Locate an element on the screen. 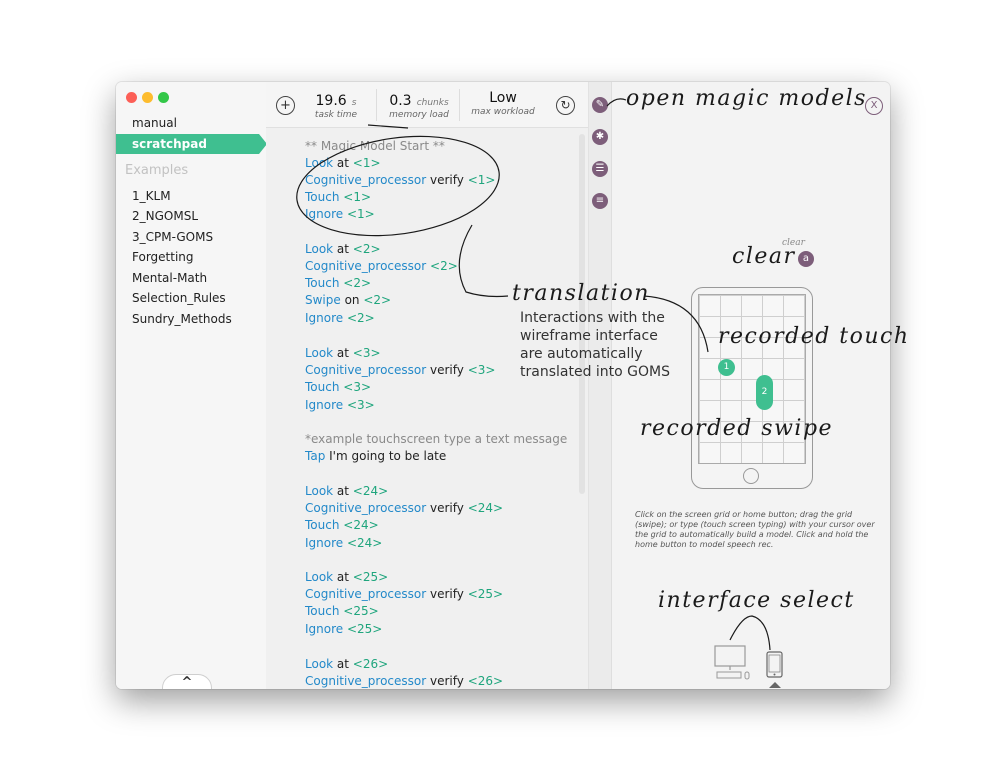 The width and height of the screenshot is (1000, 780). code-line: Look at <25> is located at coordinates (346, 577).